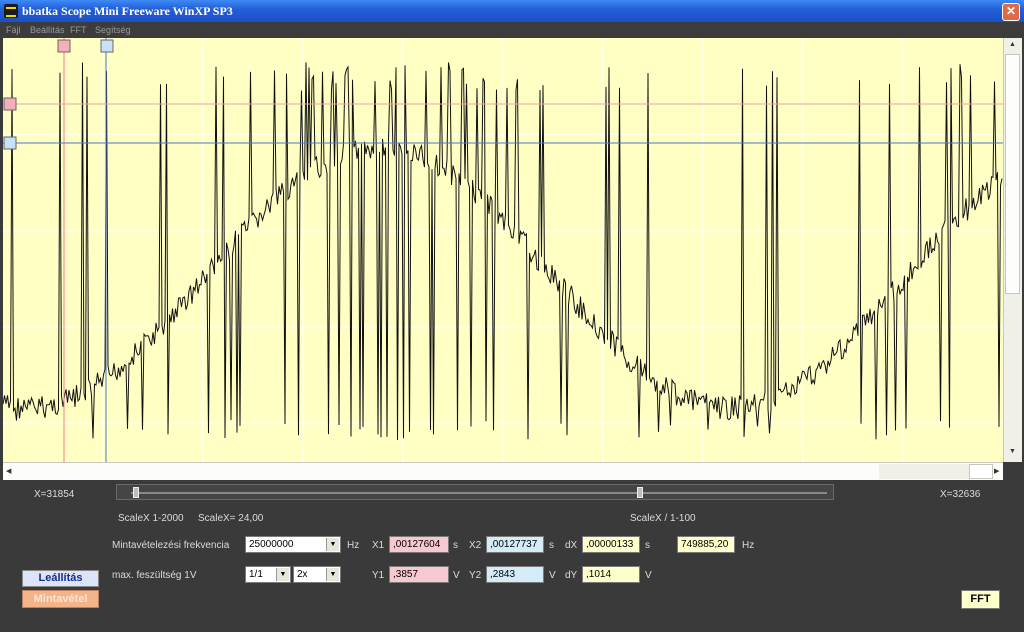 The height and width of the screenshot is (632, 1024). What do you see at coordinates (515, 544) in the screenshot?
I see `x2-field: ,00127737` at bounding box center [515, 544].